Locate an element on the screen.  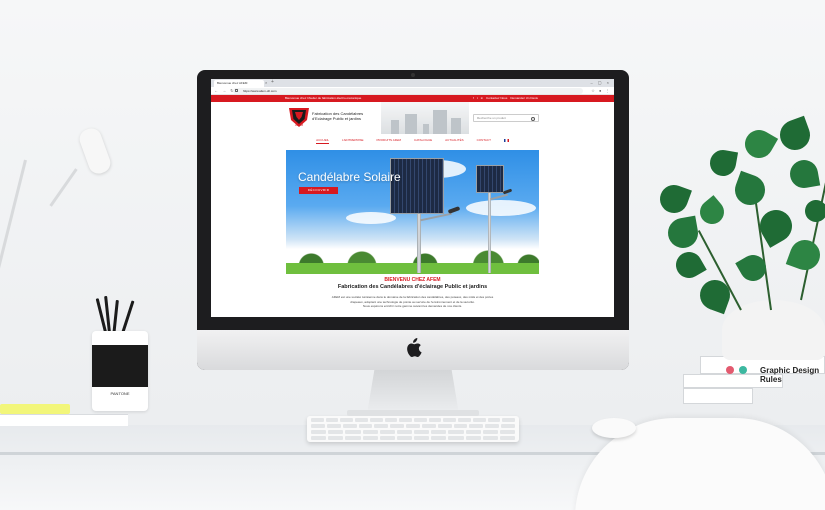
imac-stand-foot is located at coordinates (413, 413).